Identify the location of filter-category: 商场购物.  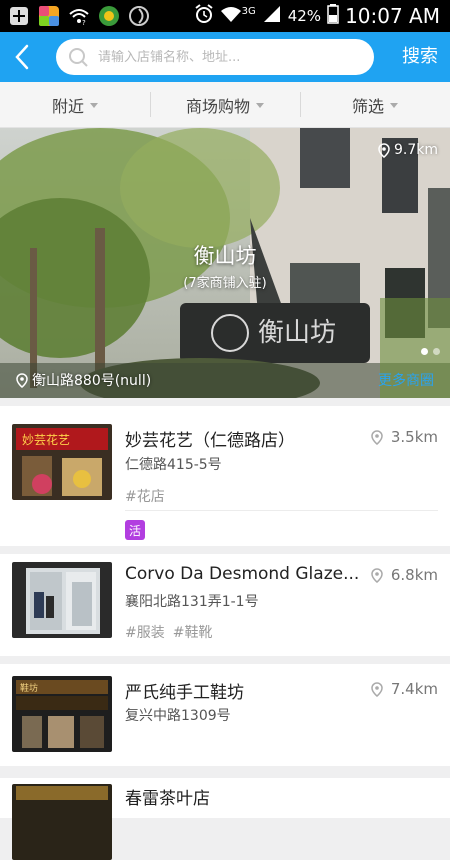
(225, 104).